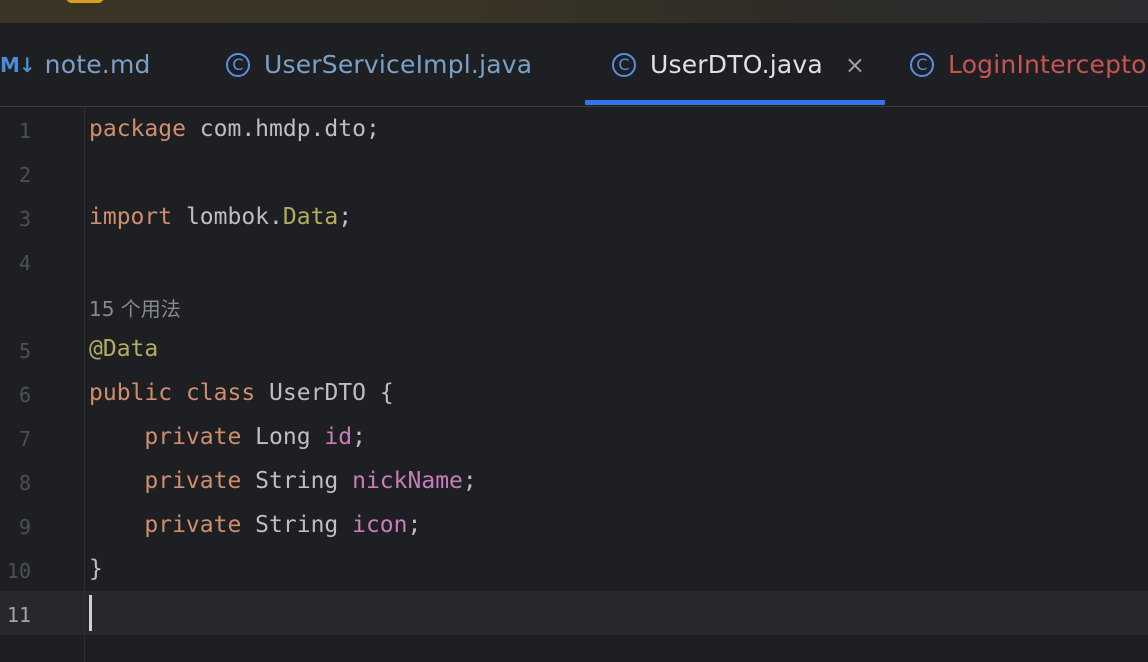 This screenshot has width=1148, height=662. What do you see at coordinates (574, 613) in the screenshot?
I see `current-line-highlight` at bounding box center [574, 613].